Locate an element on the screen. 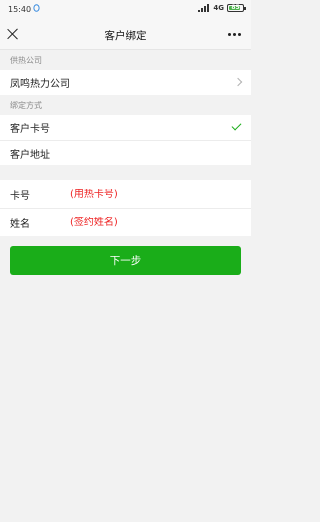  supplier-section-label: 供热公司 is located at coordinates (26, 60).